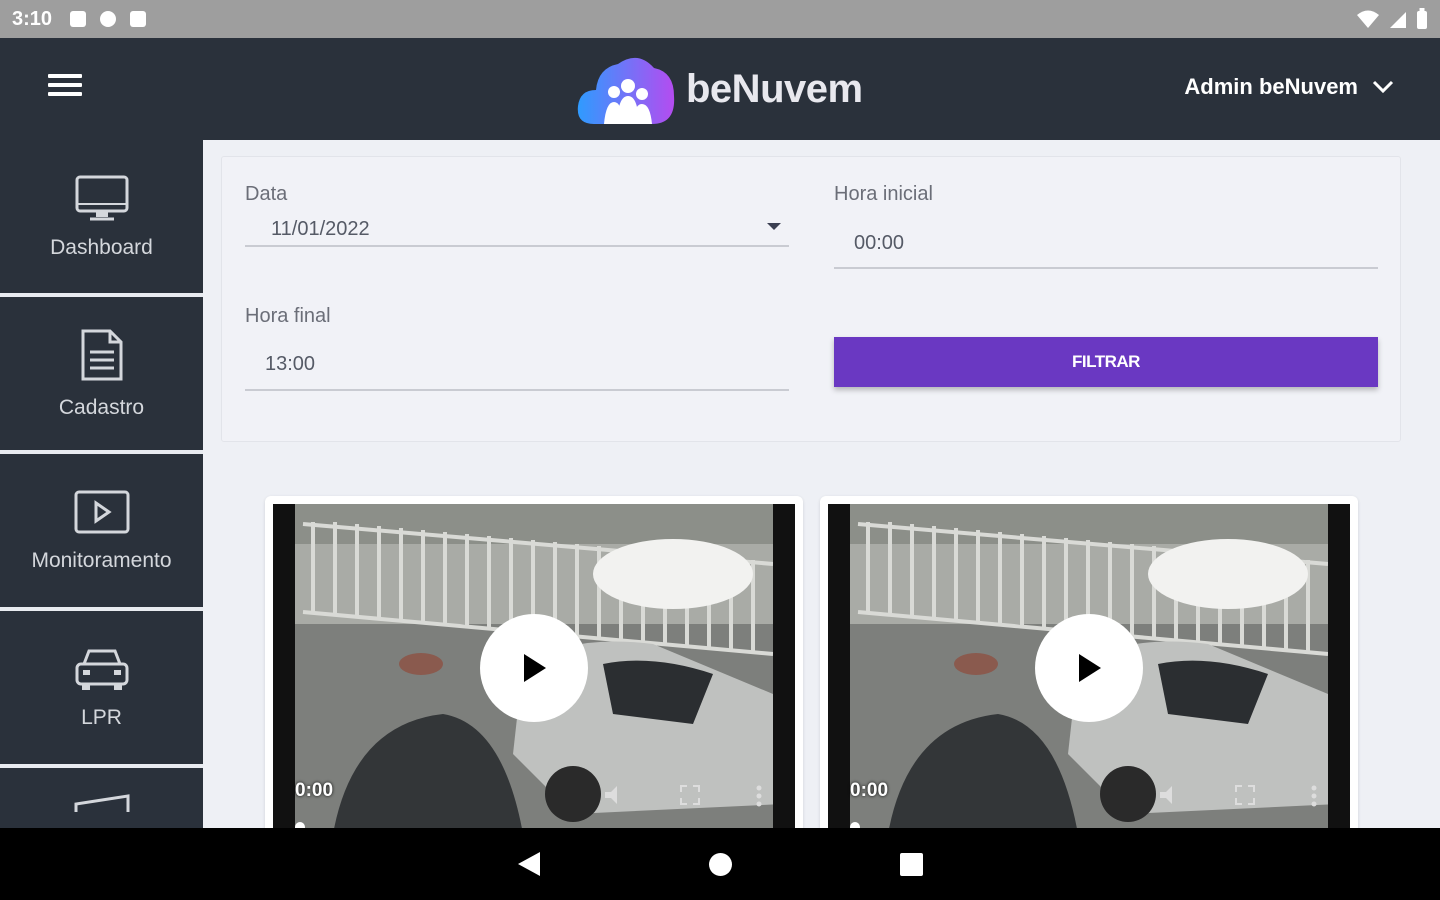  I want to click on status-time: 3:10, so click(32, 18).